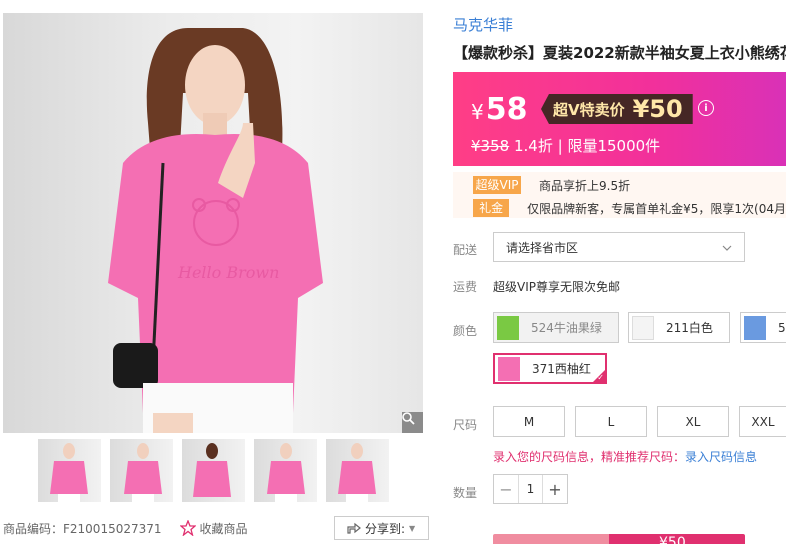  What do you see at coordinates (412, 422) in the screenshot?
I see `zoom-icon` at bounding box center [412, 422].